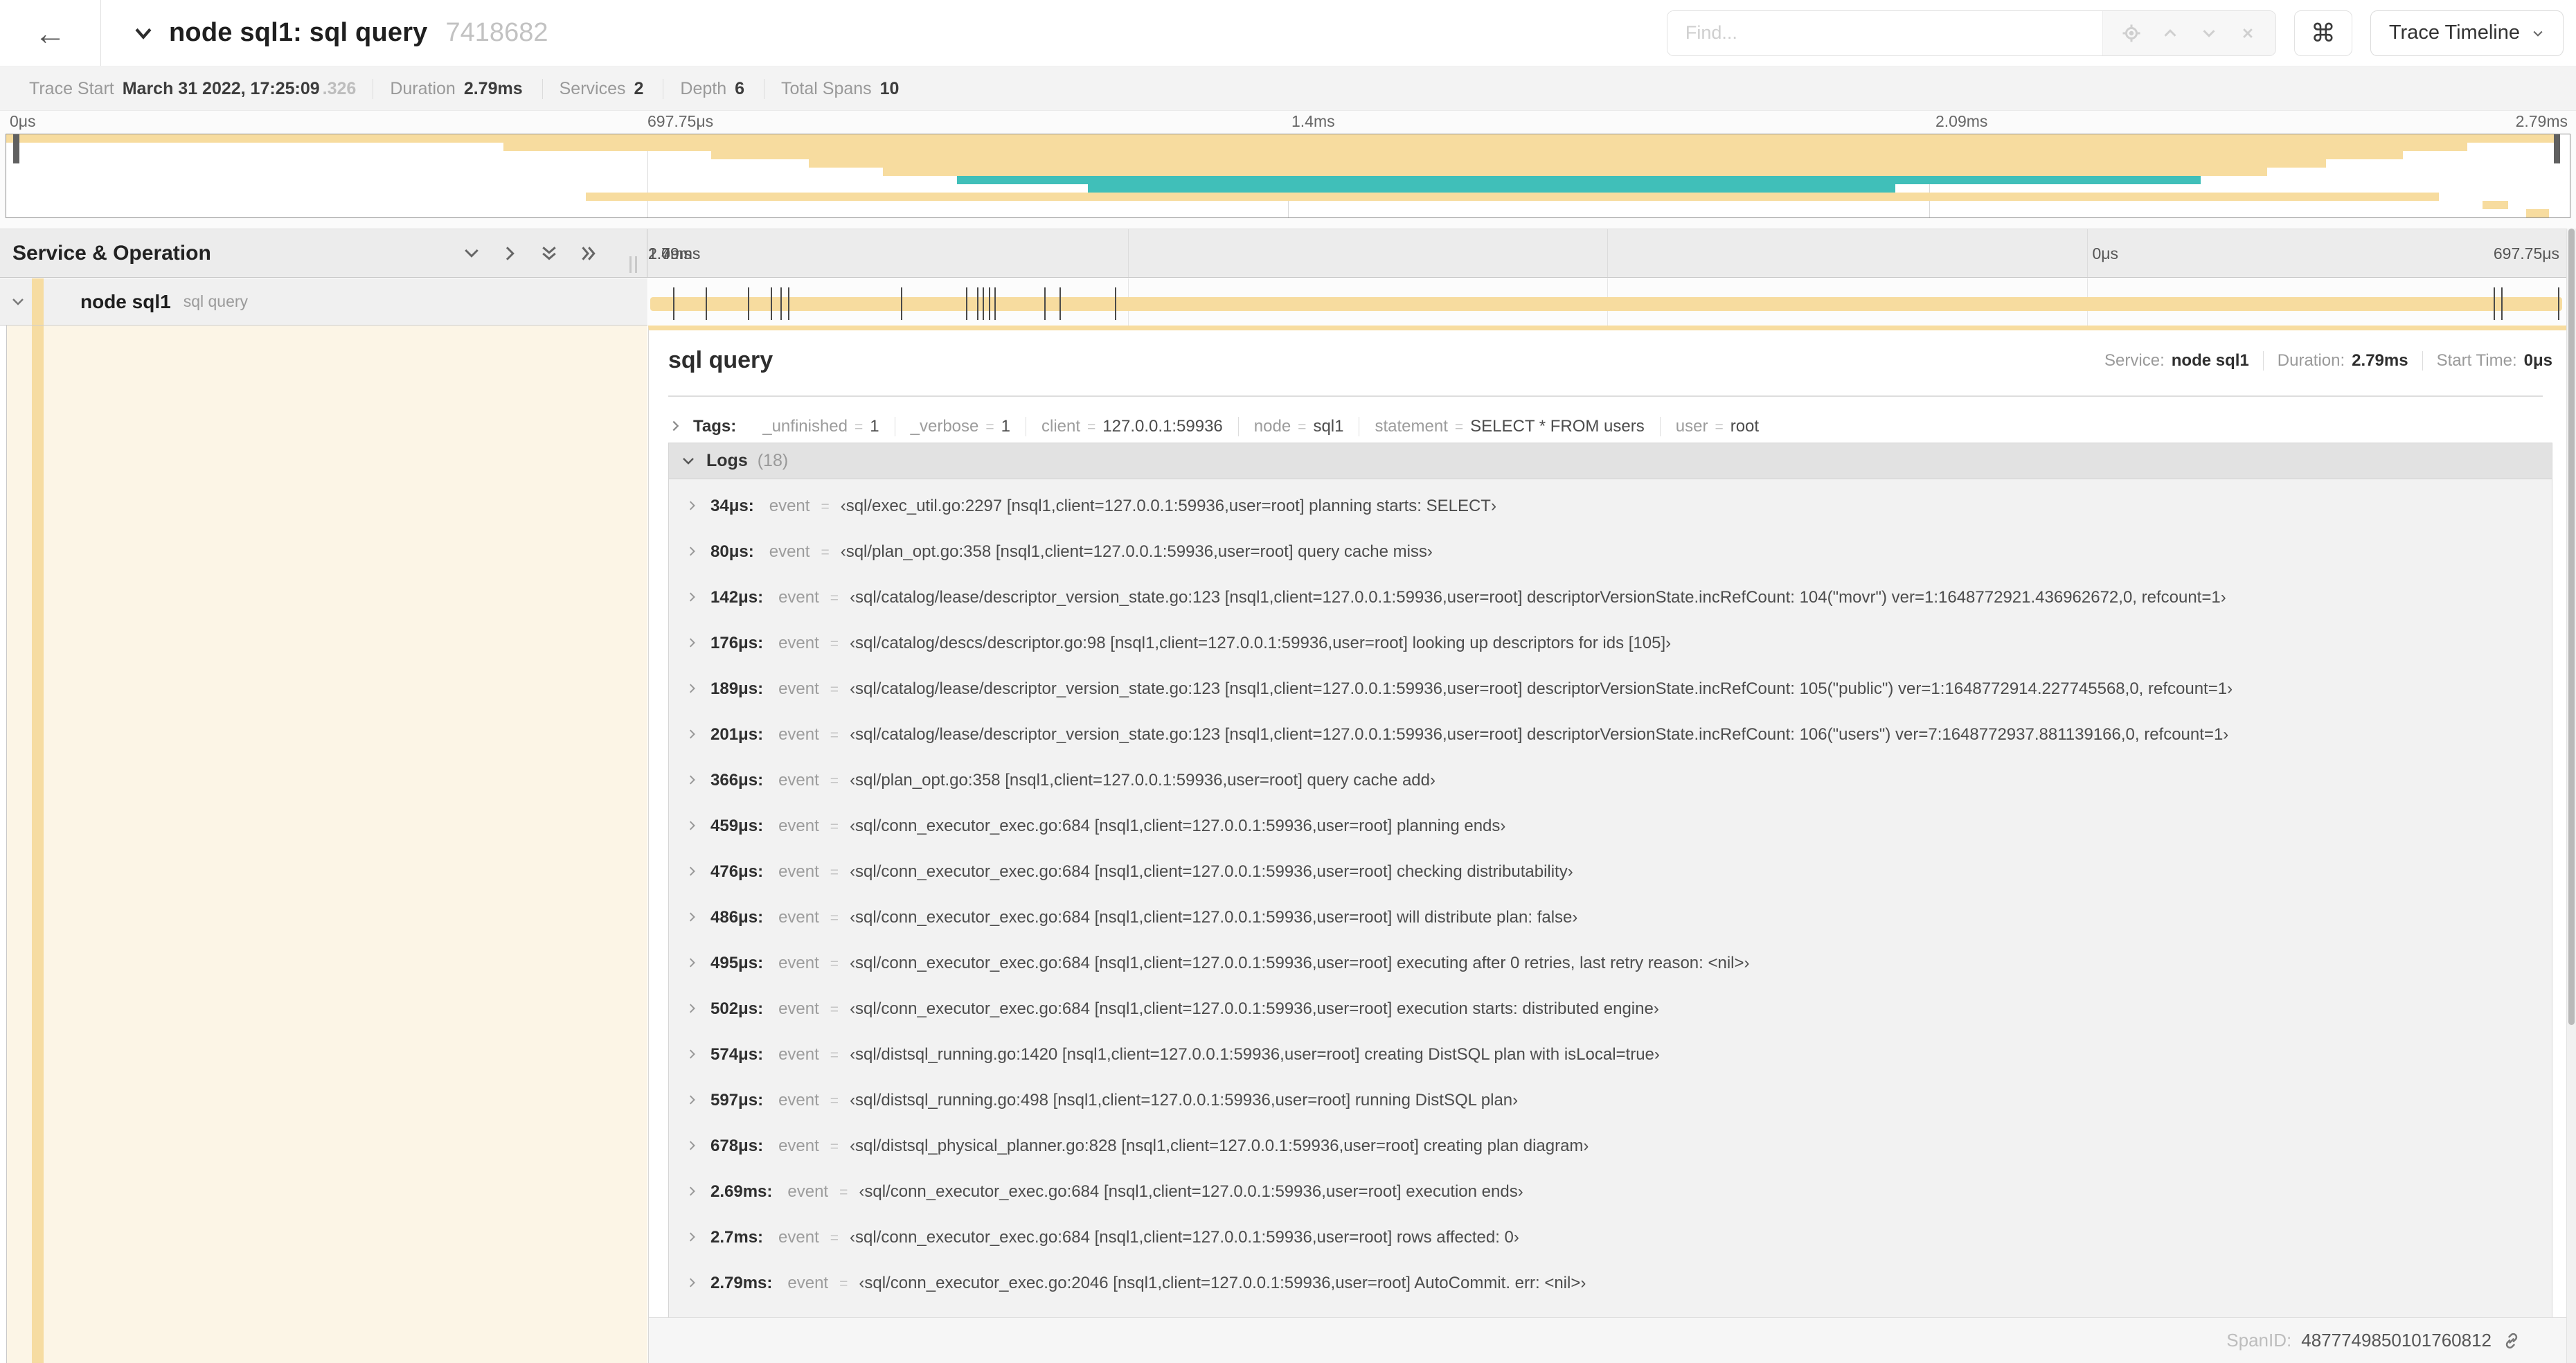  What do you see at coordinates (340, 88) in the screenshot?
I see `stat-suffix: .326` at bounding box center [340, 88].